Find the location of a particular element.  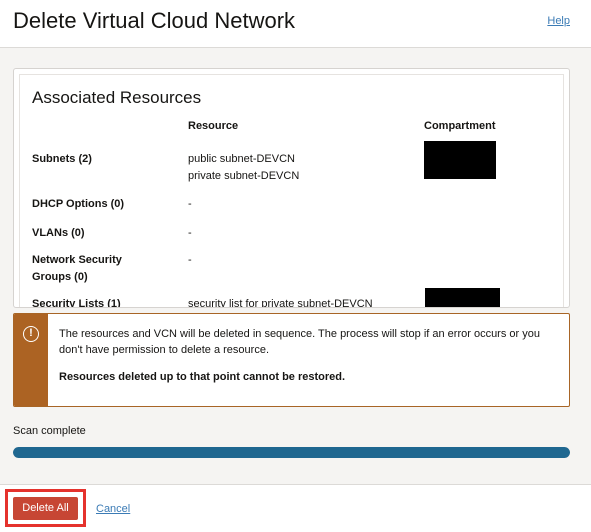

vlans-label: VLANs (0) is located at coordinates (58, 233).